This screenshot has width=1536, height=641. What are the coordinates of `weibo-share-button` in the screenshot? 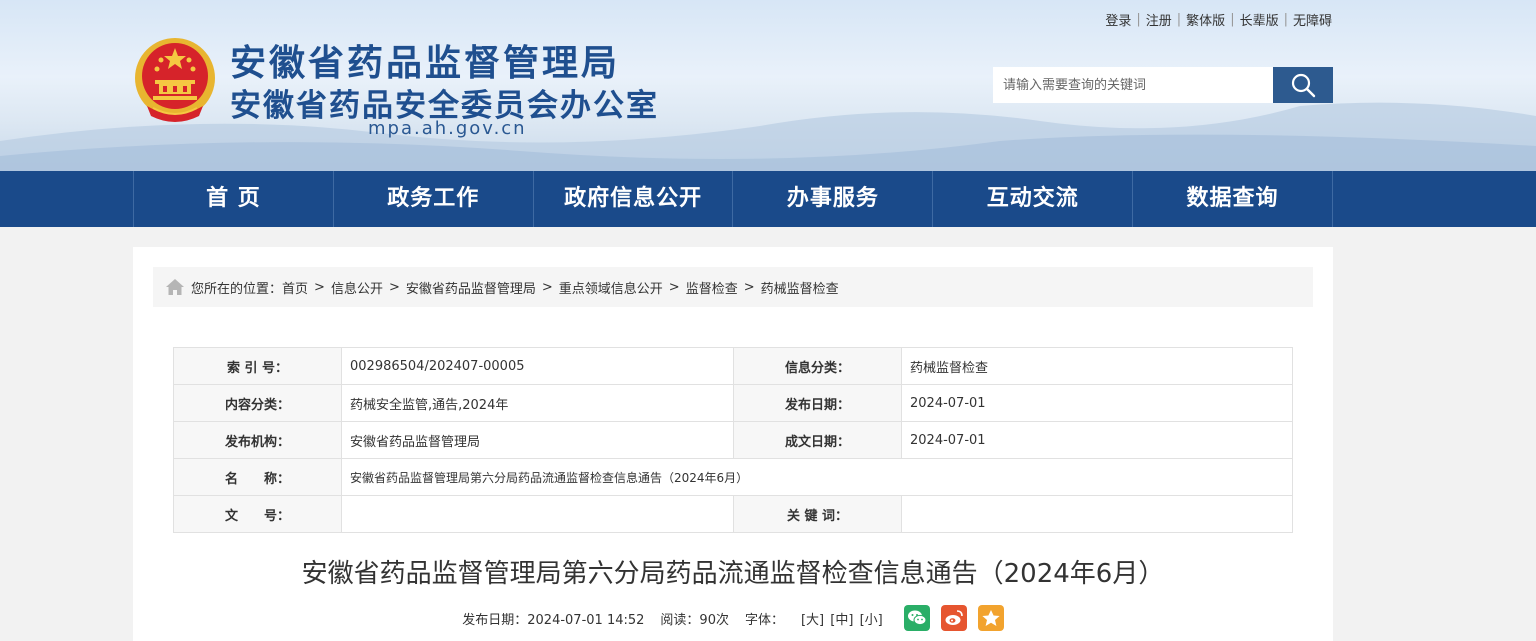 It's located at (953, 618).